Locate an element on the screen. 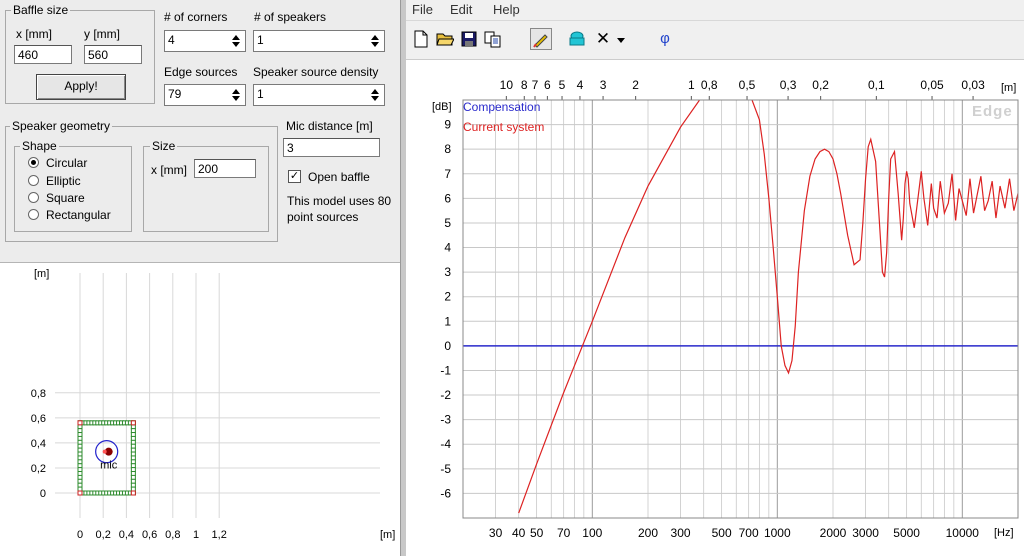 This screenshot has height=556, width=1024. x-tick-label: 200 is located at coordinates (648, 533).